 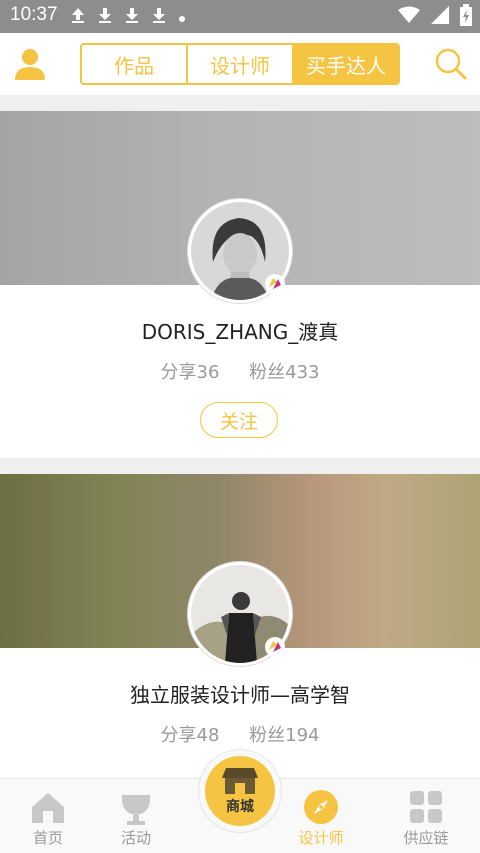 What do you see at coordinates (240, 695) in the screenshot?
I see `designer-name: 独立服装设计师—高学智` at bounding box center [240, 695].